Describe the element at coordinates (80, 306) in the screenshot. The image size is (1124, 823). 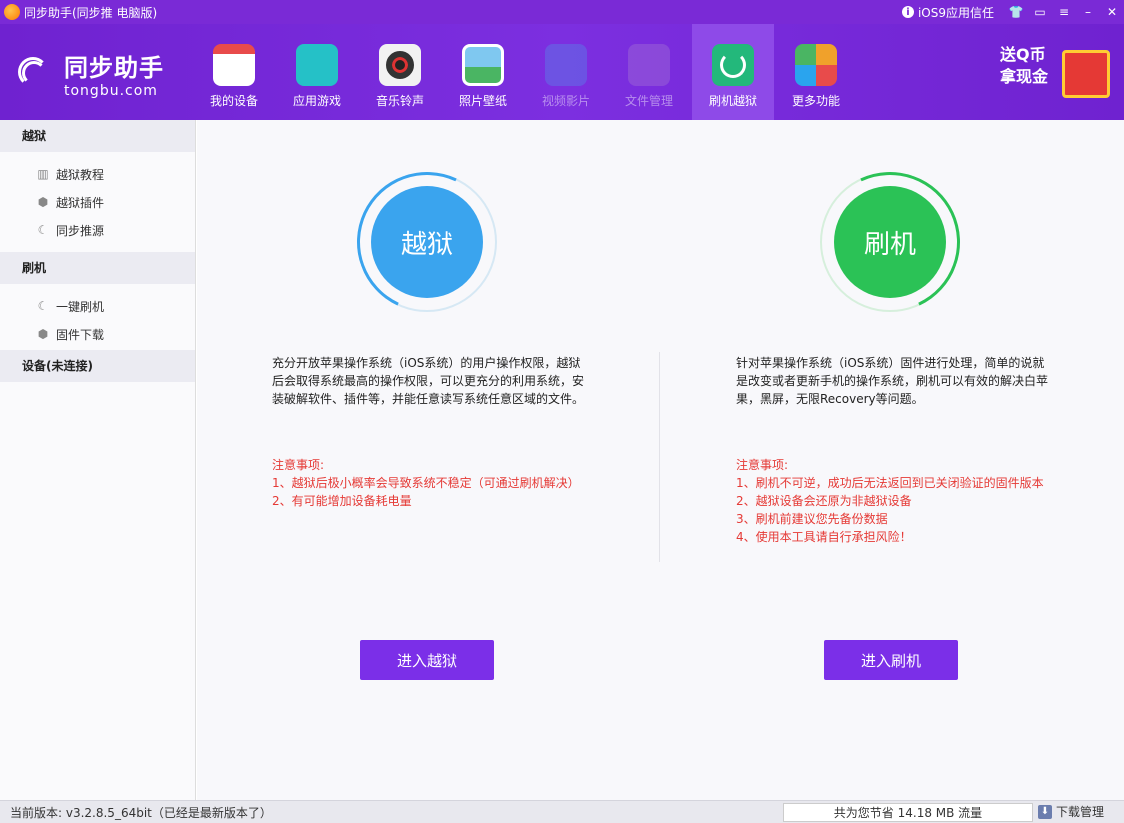
I see `sidebar-item-label: 一键刷机` at that location.